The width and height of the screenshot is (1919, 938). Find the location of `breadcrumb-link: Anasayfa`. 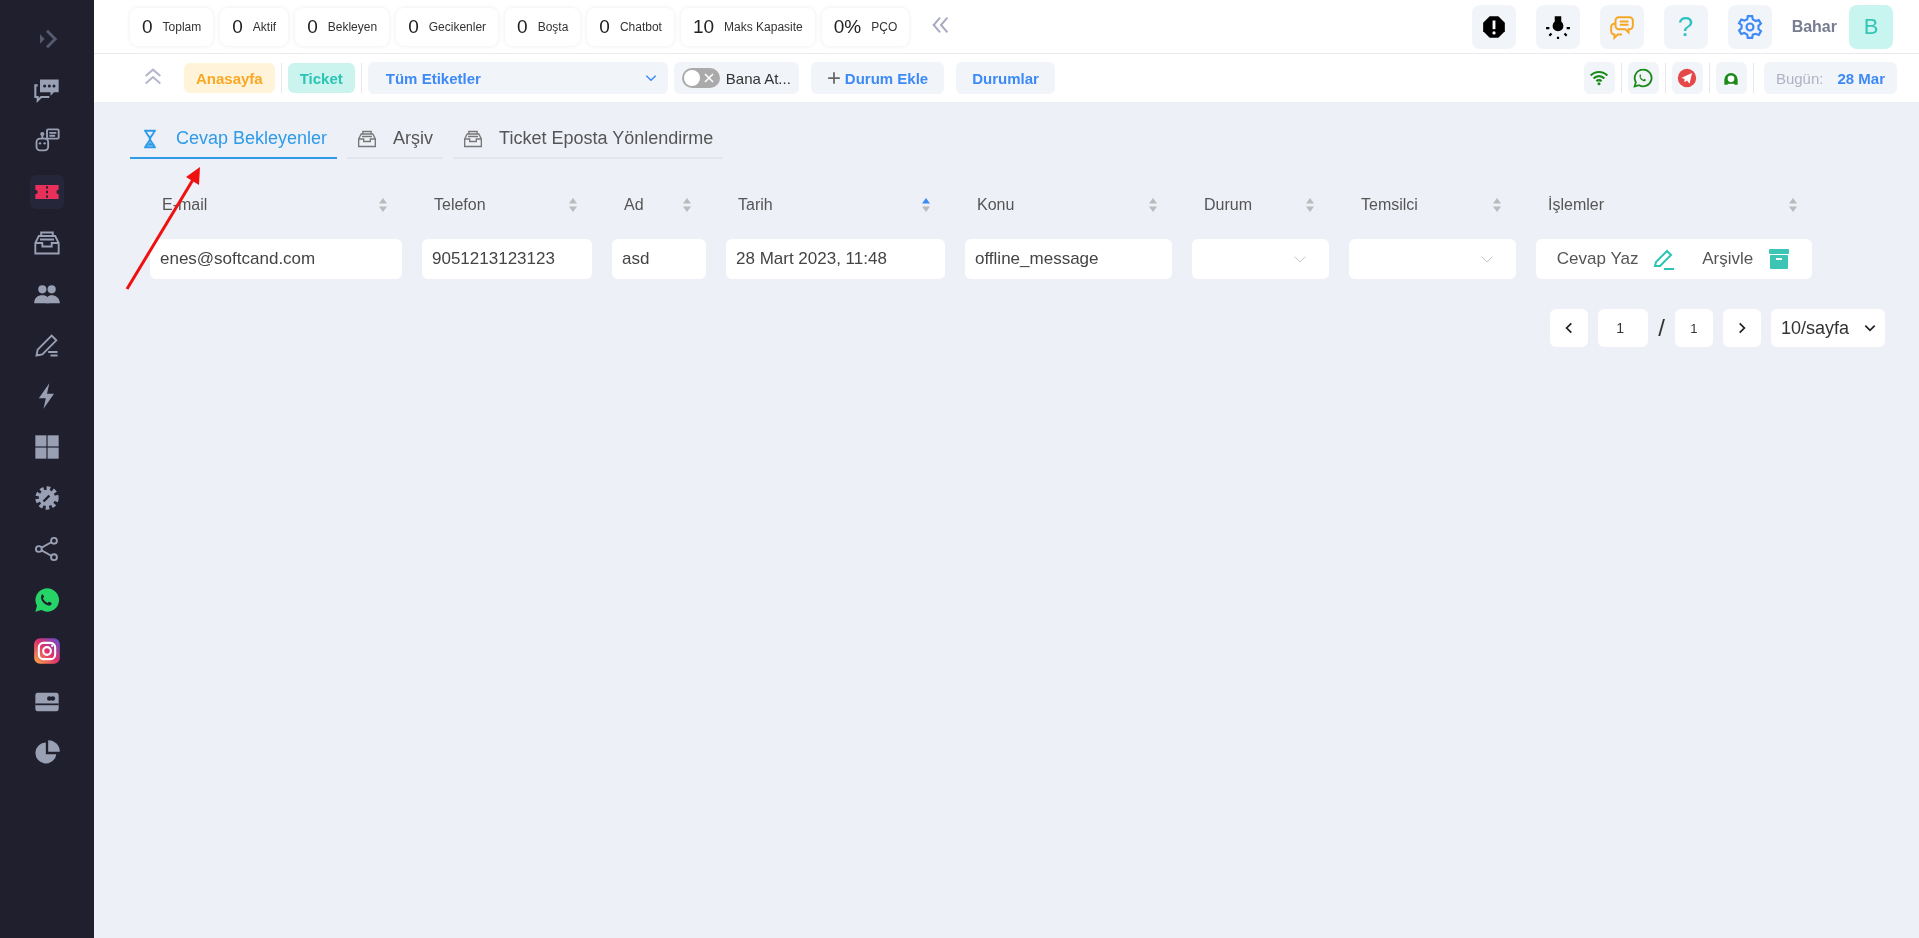

breadcrumb-link: Anasayfa is located at coordinates (229, 78).